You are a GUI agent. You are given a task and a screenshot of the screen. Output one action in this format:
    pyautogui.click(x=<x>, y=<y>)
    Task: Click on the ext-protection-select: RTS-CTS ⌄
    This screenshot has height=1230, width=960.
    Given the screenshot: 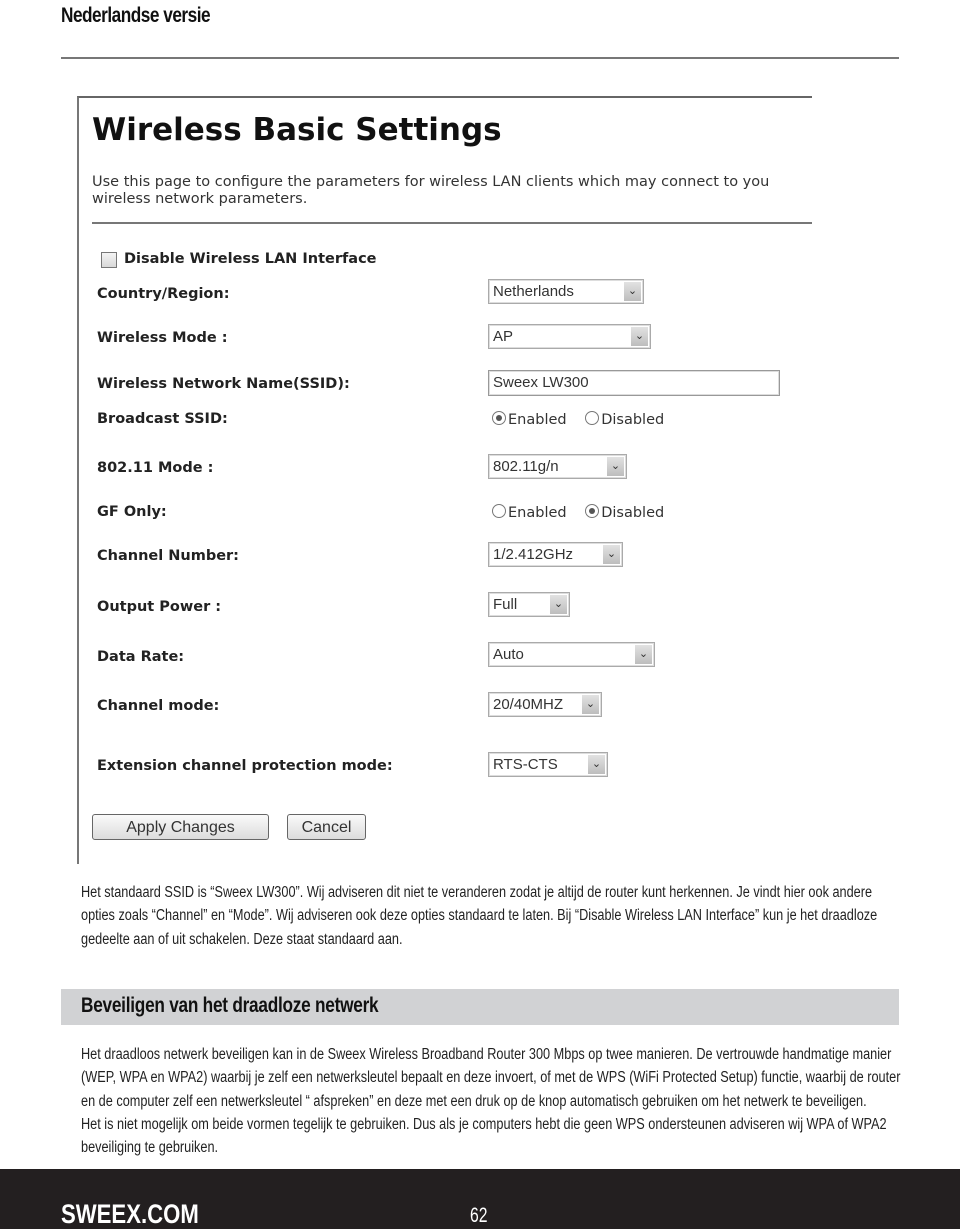 What is the action you would take?
    pyautogui.click(x=548, y=764)
    